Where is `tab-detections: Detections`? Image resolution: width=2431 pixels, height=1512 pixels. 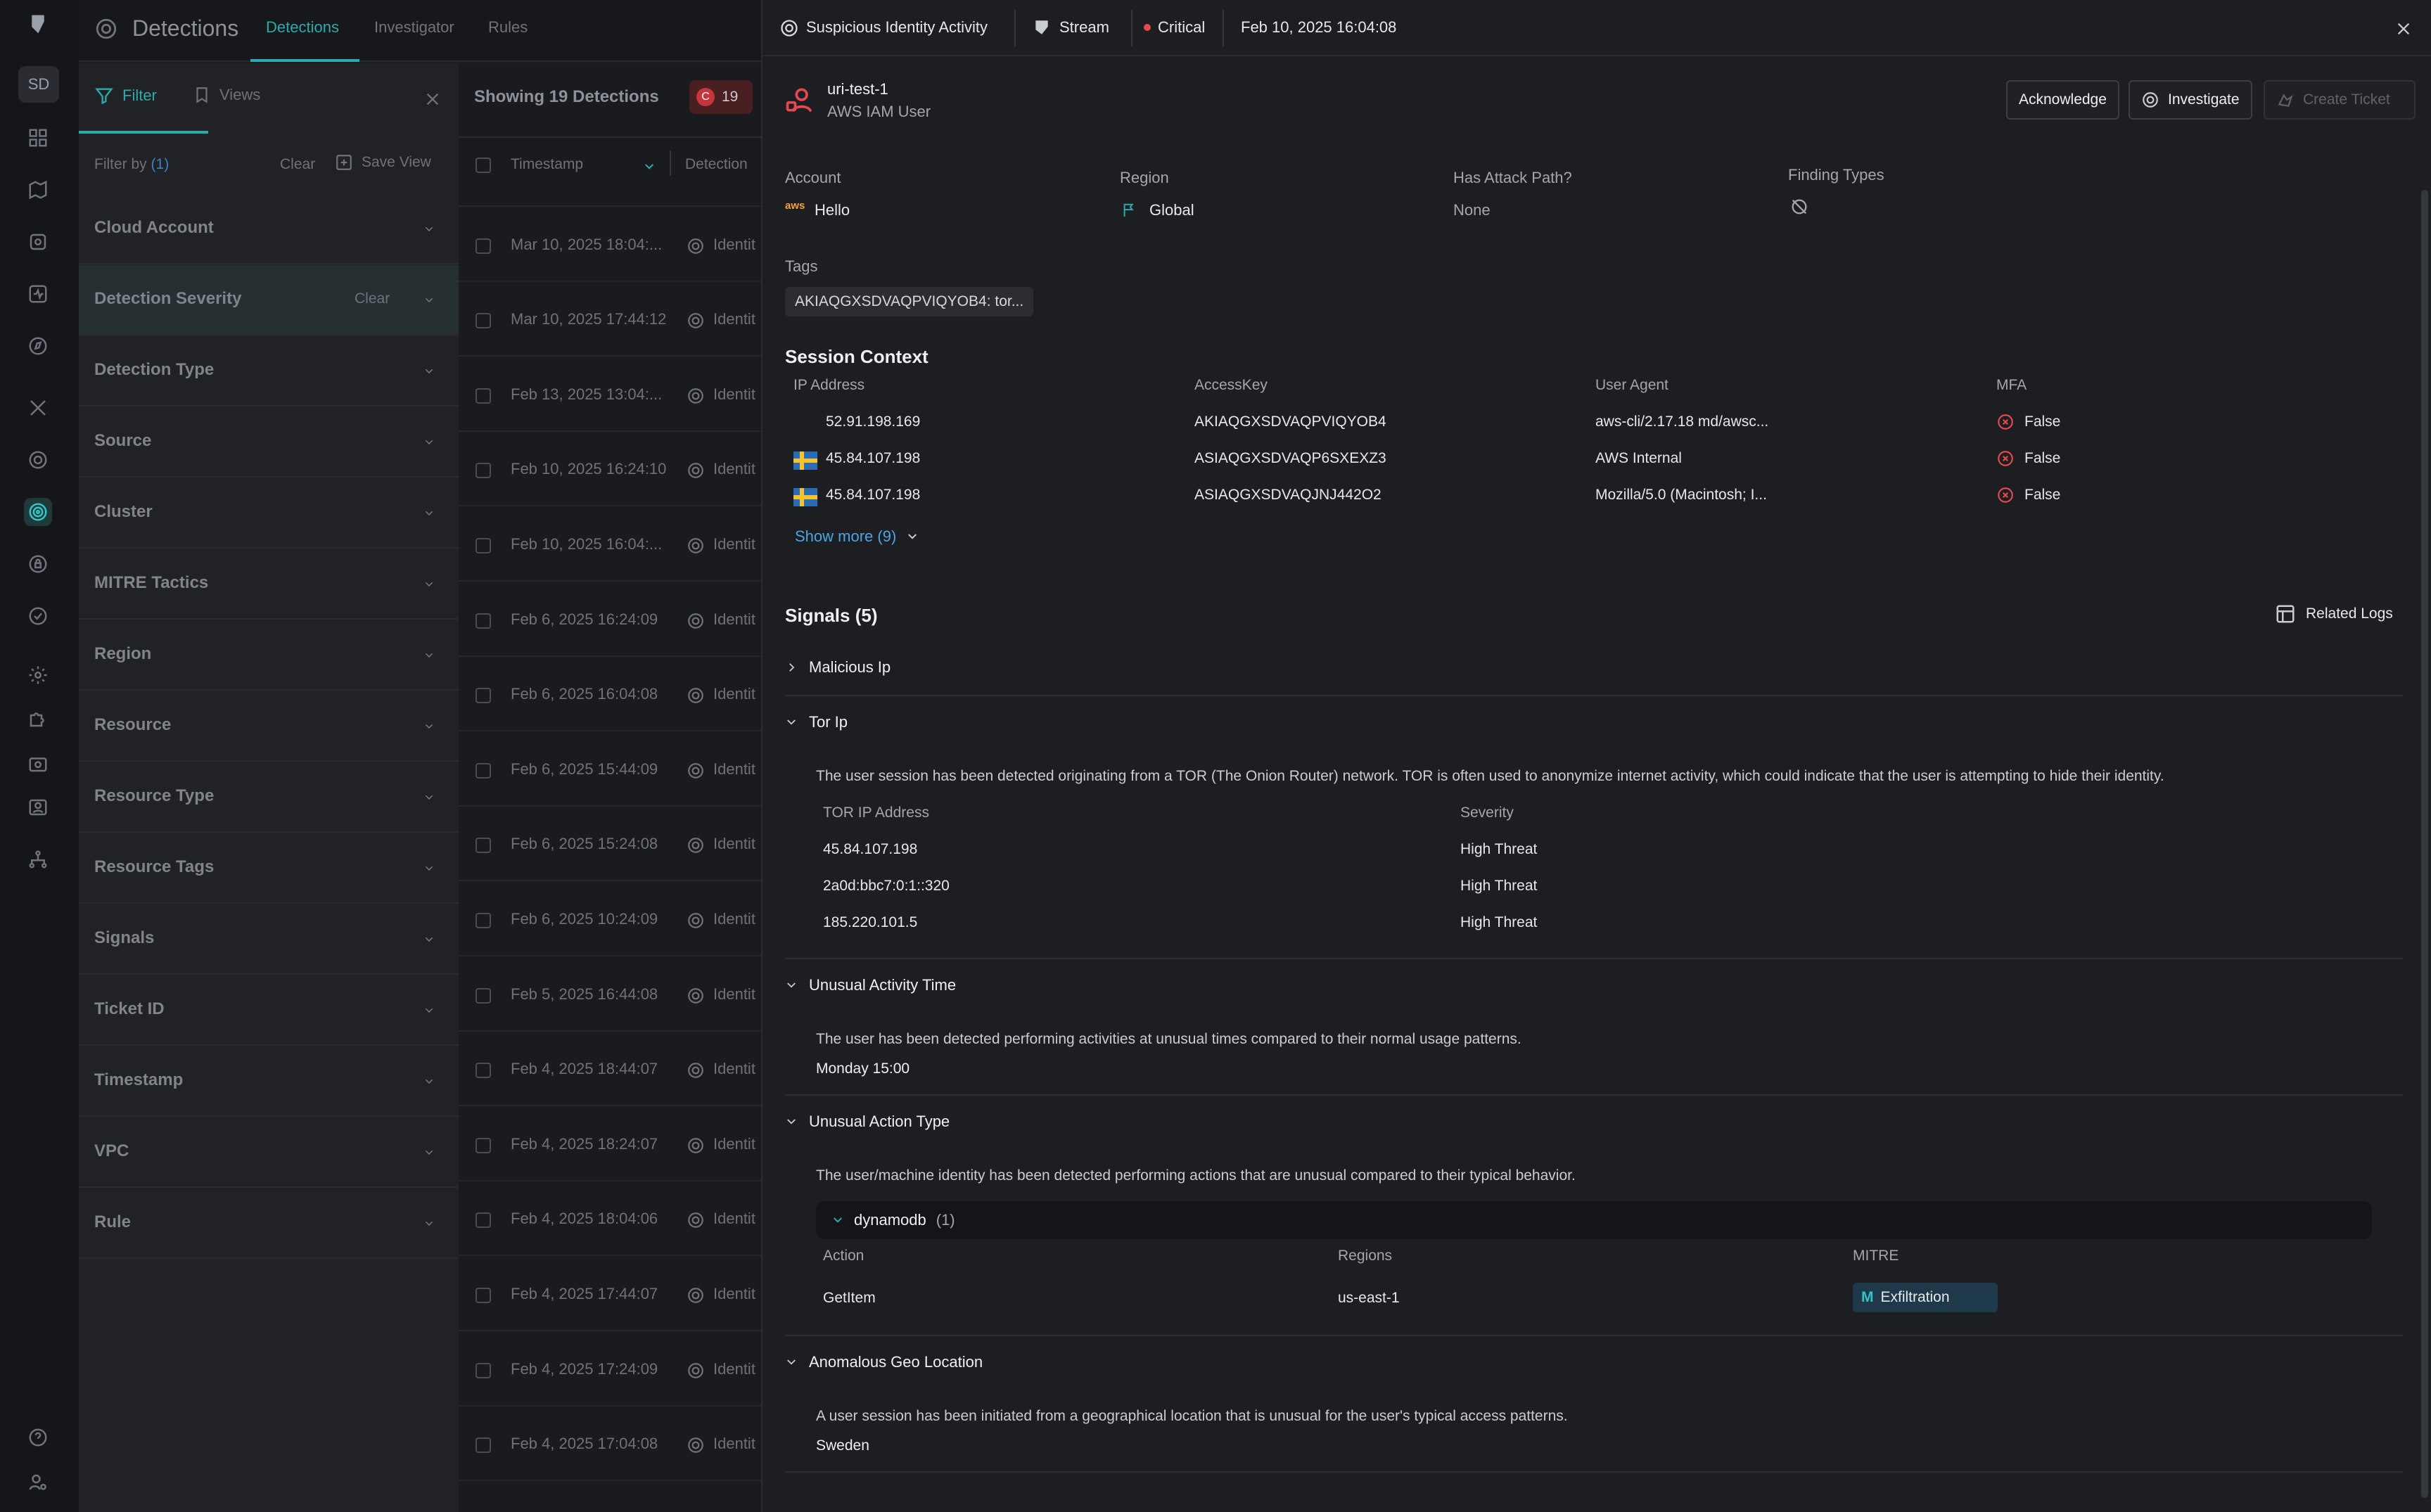
tab-detections: Detections is located at coordinates (302, 27).